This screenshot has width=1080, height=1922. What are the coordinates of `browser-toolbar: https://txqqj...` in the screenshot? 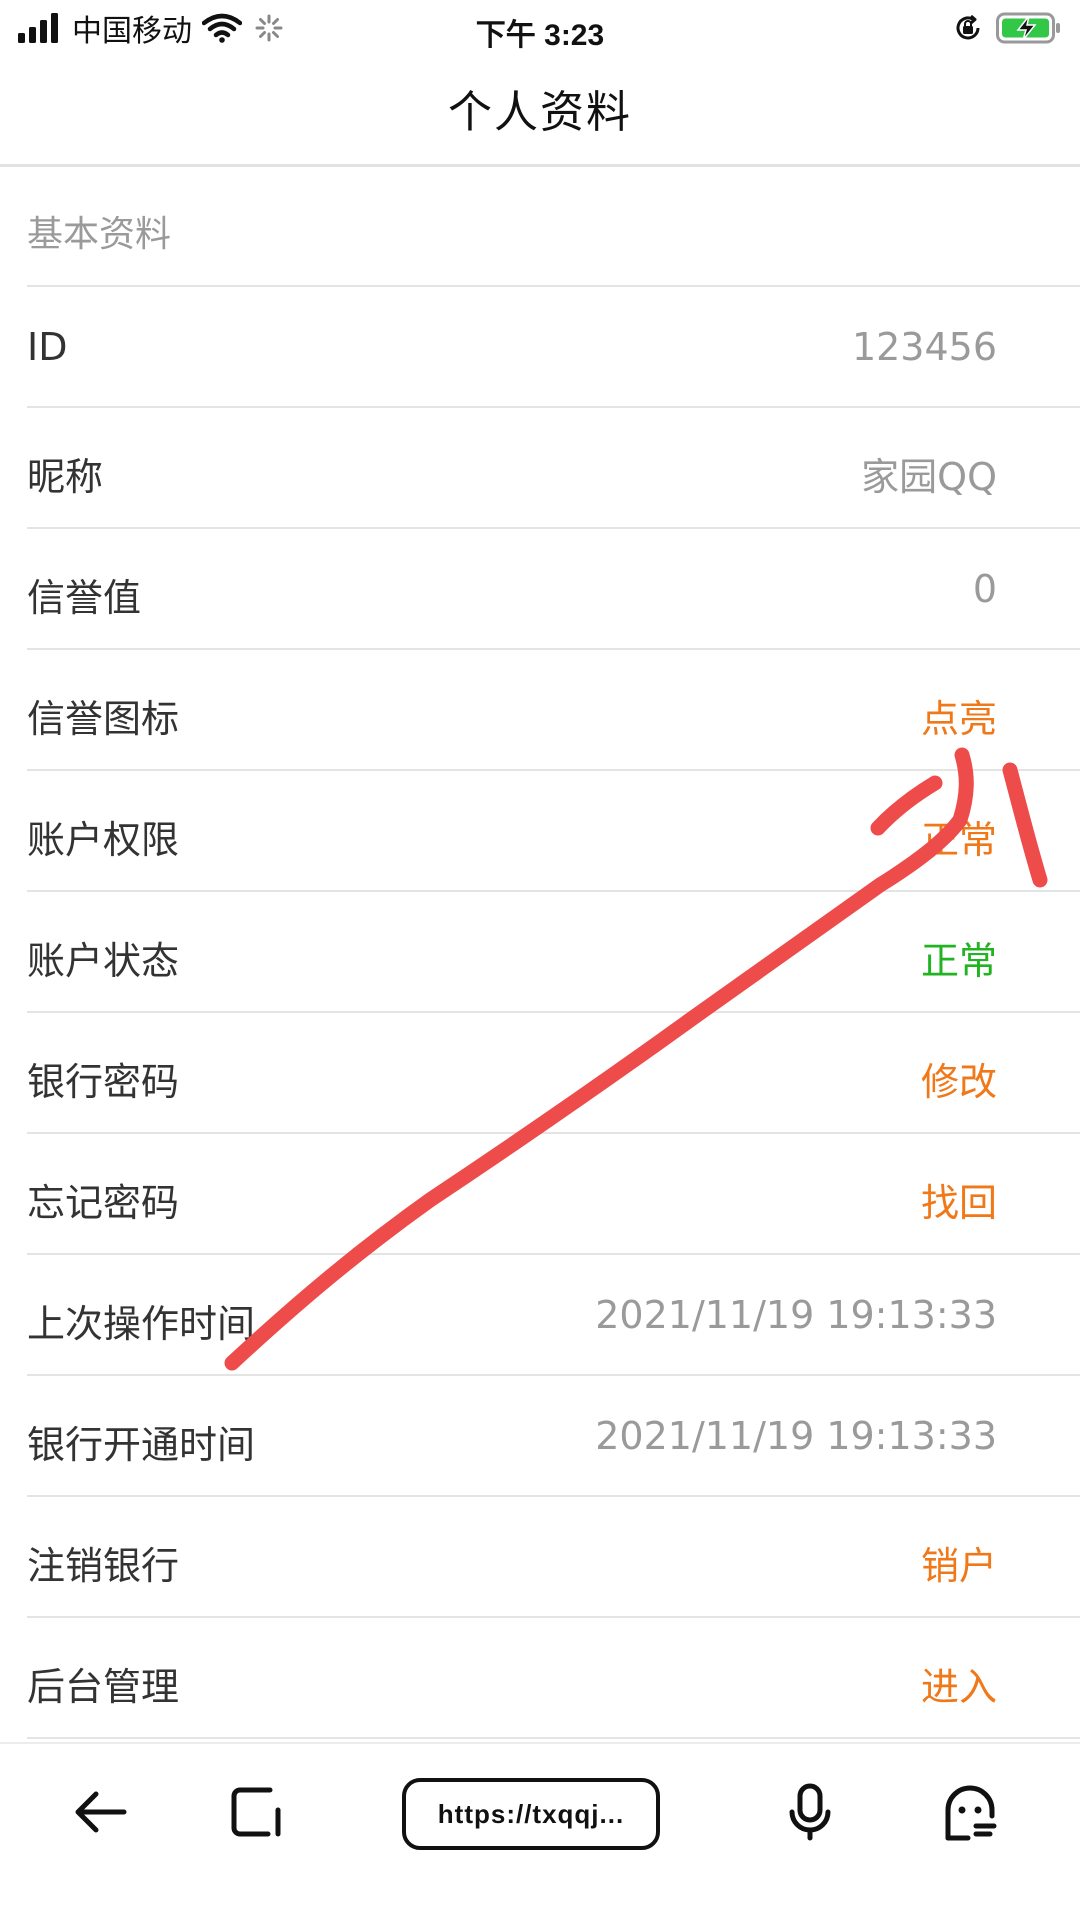 It's located at (540, 1832).